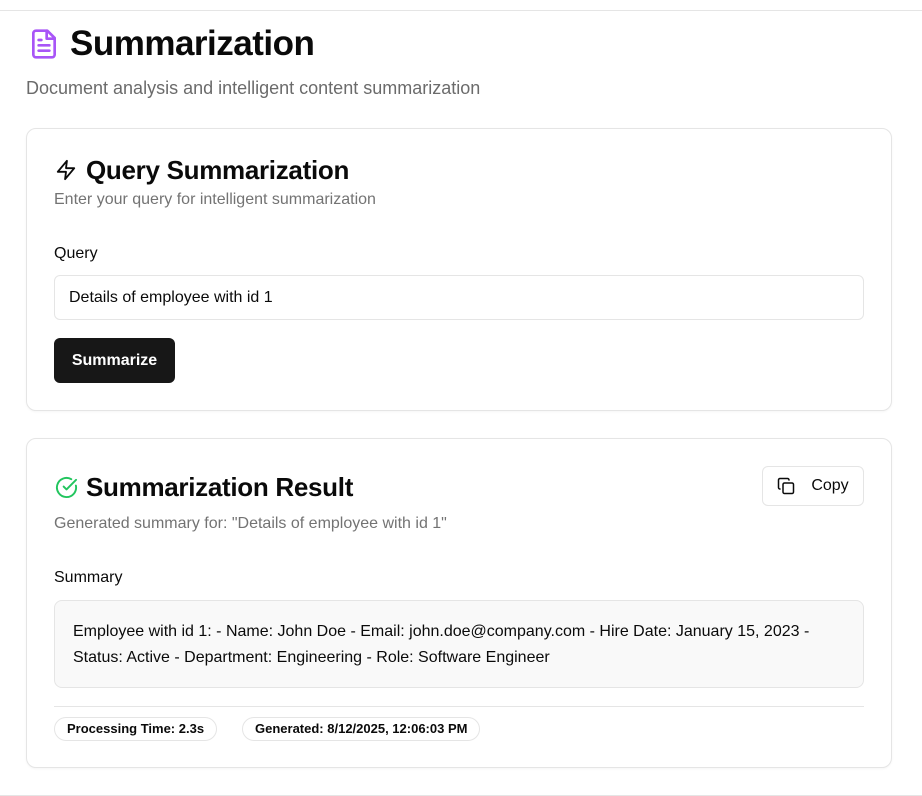 The image size is (922, 796). Describe the element at coordinates (220, 487) in the screenshot. I see `result-card-title: Summarization Result` at that location.